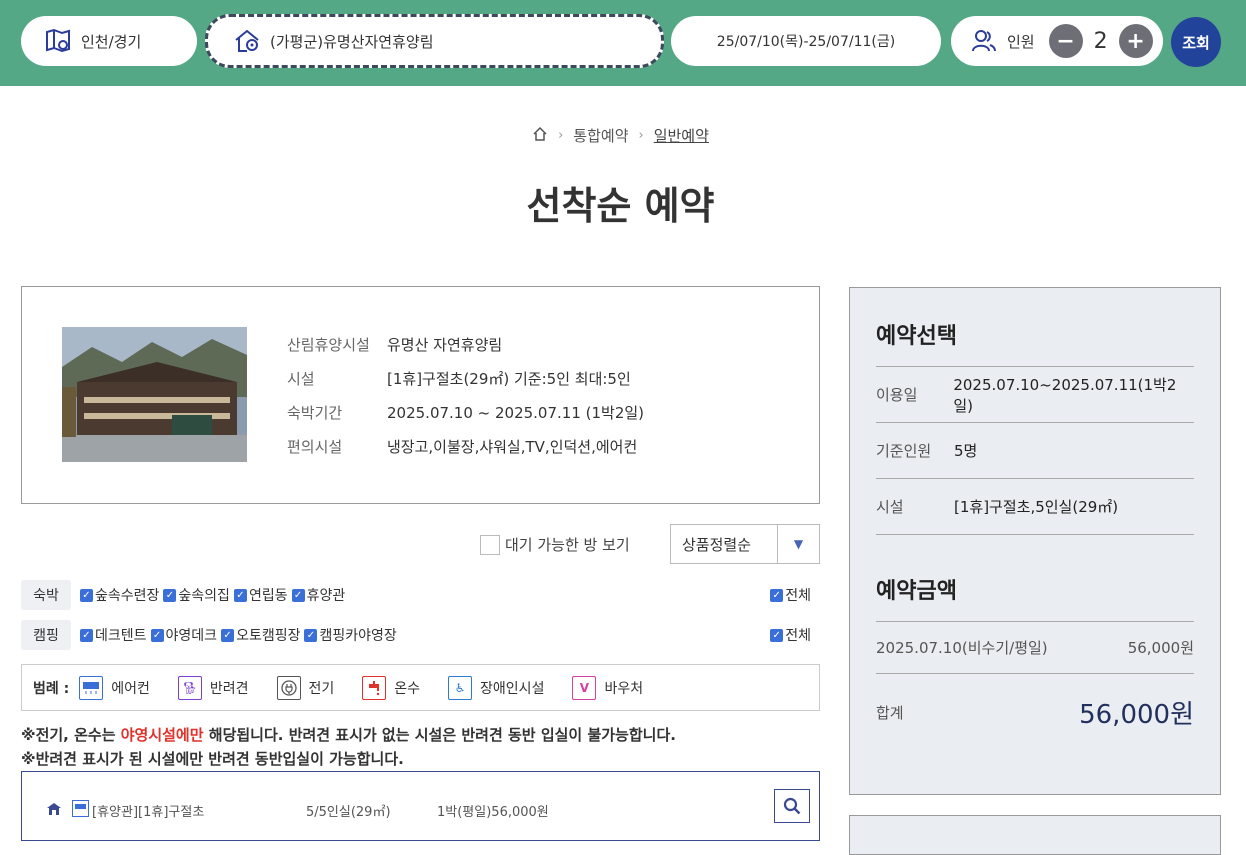  Describe the element at coordinates (460, 687) in the screenshot. I see `wheelchair-icon: ♿` at that location.